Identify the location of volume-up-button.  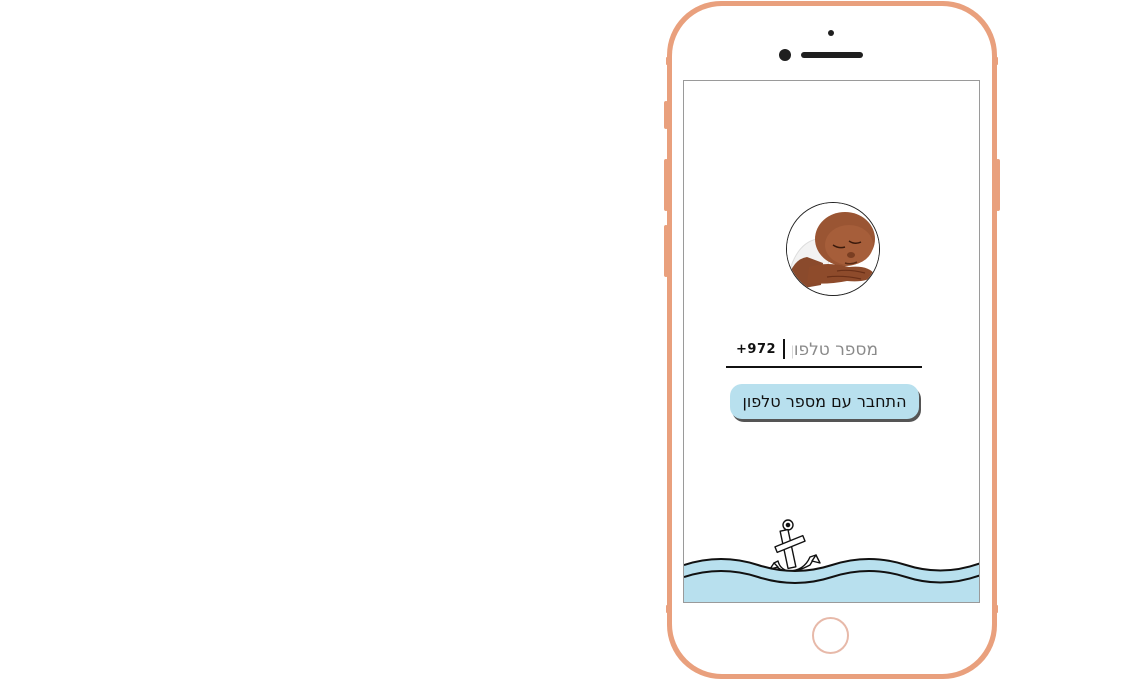
(666, 185).